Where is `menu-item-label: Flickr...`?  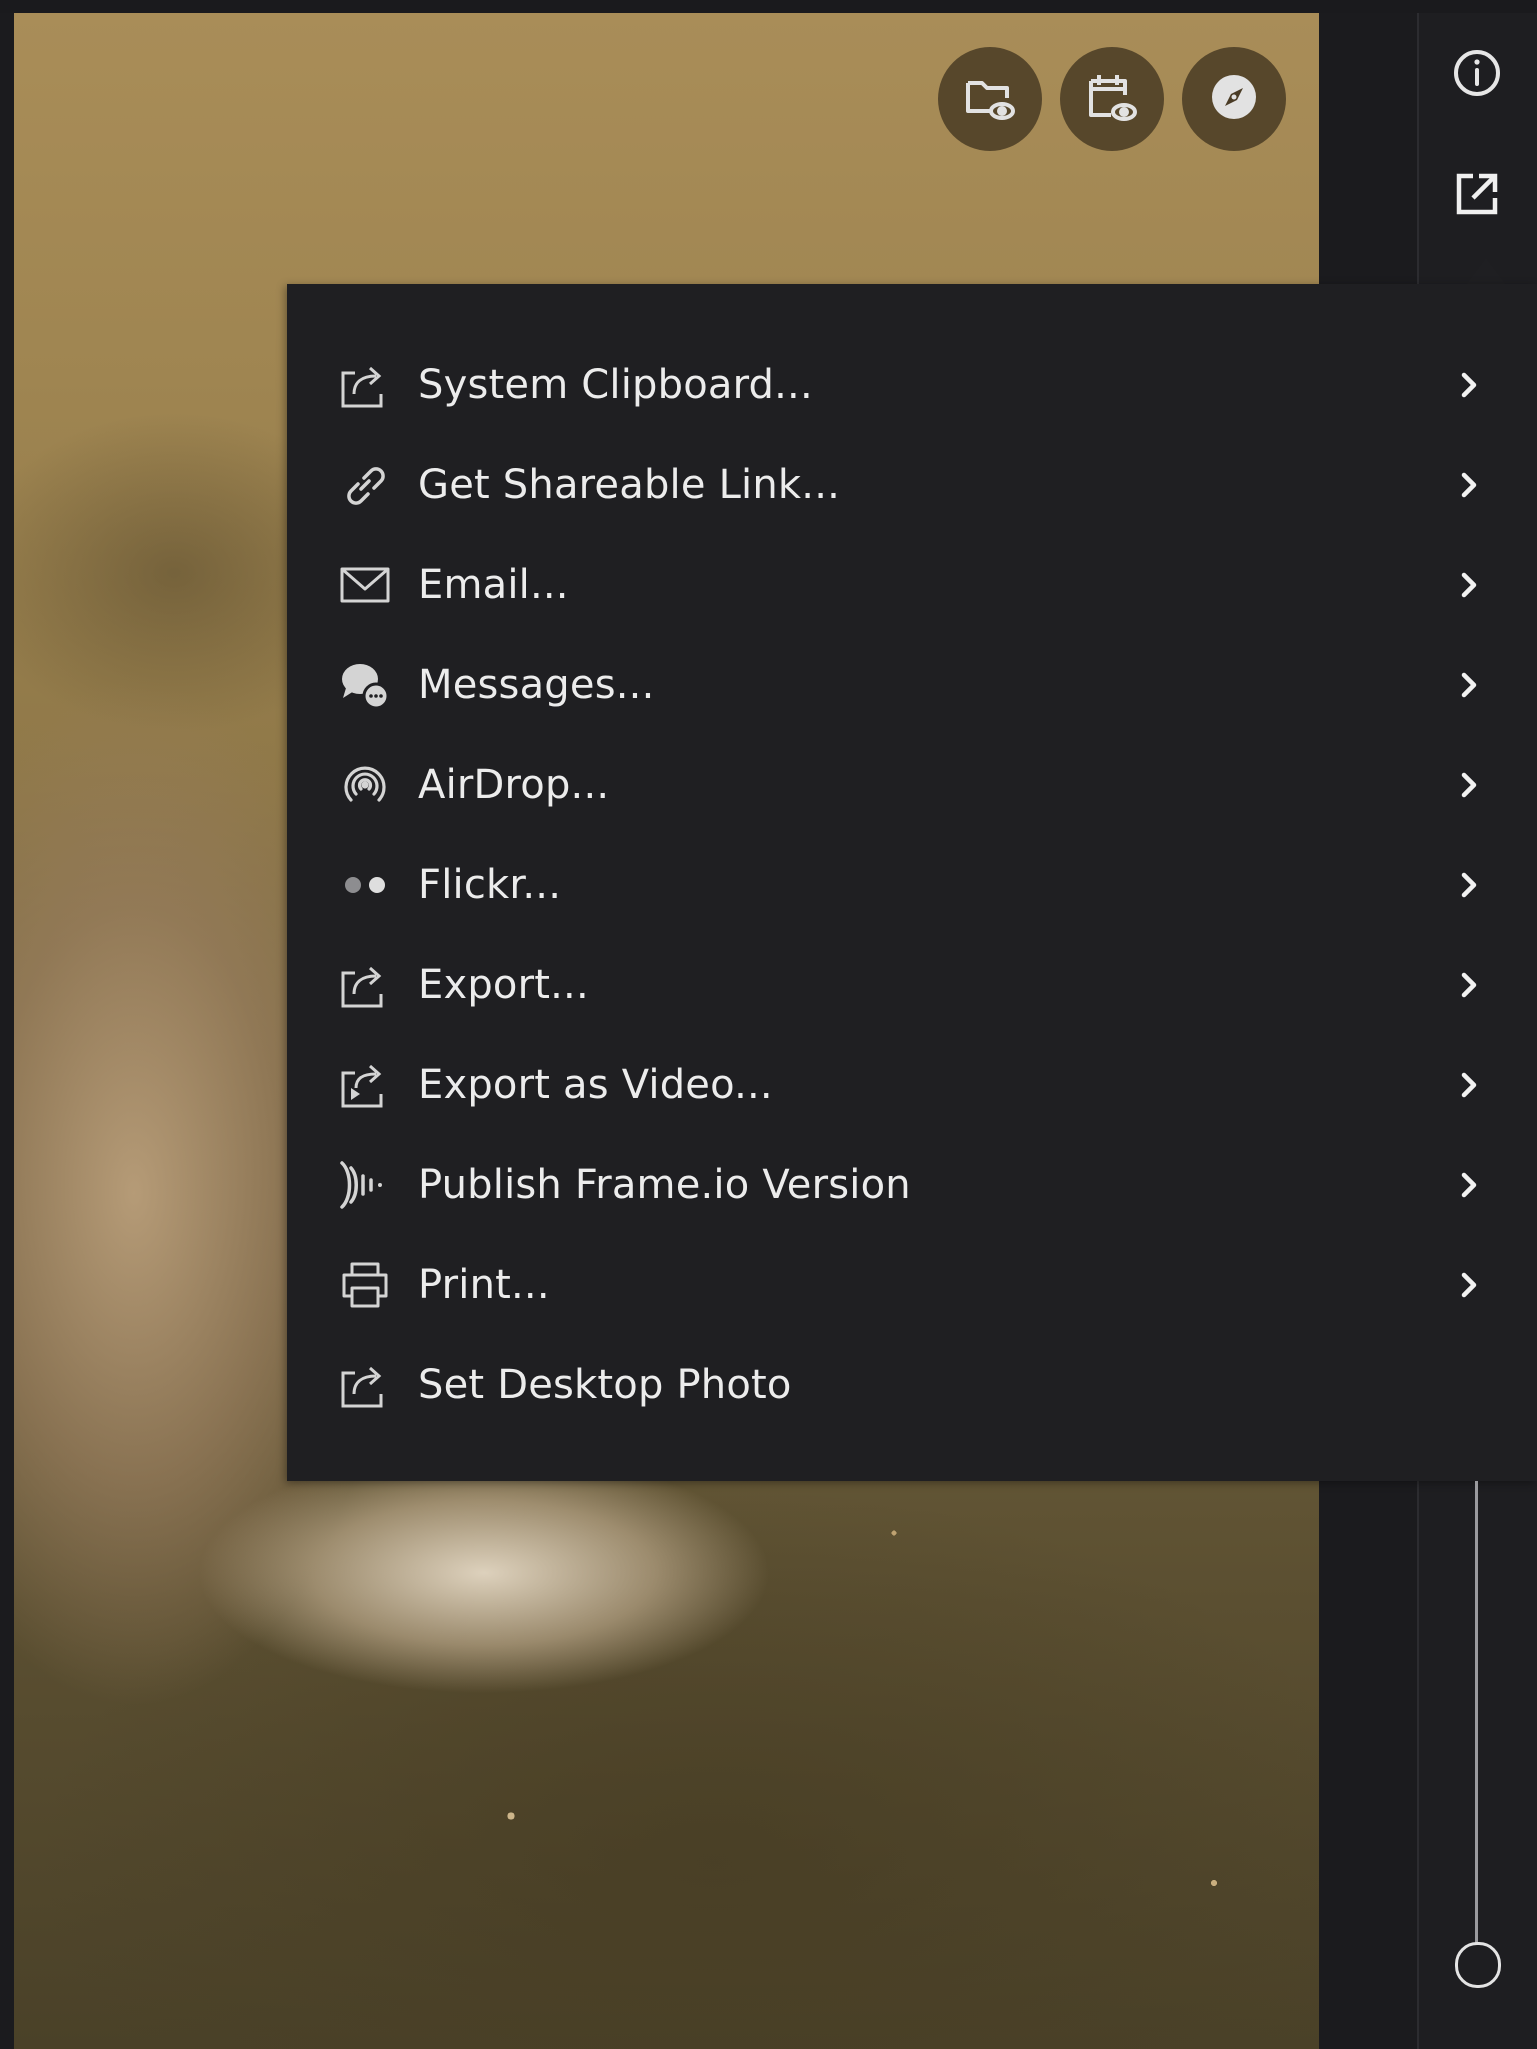
menu-item-label: Flickr... is located at coordinates (490, 885).